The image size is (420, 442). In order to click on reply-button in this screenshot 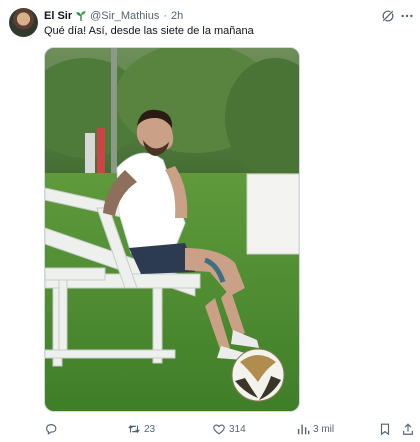, I will do `click(52, 429)`.